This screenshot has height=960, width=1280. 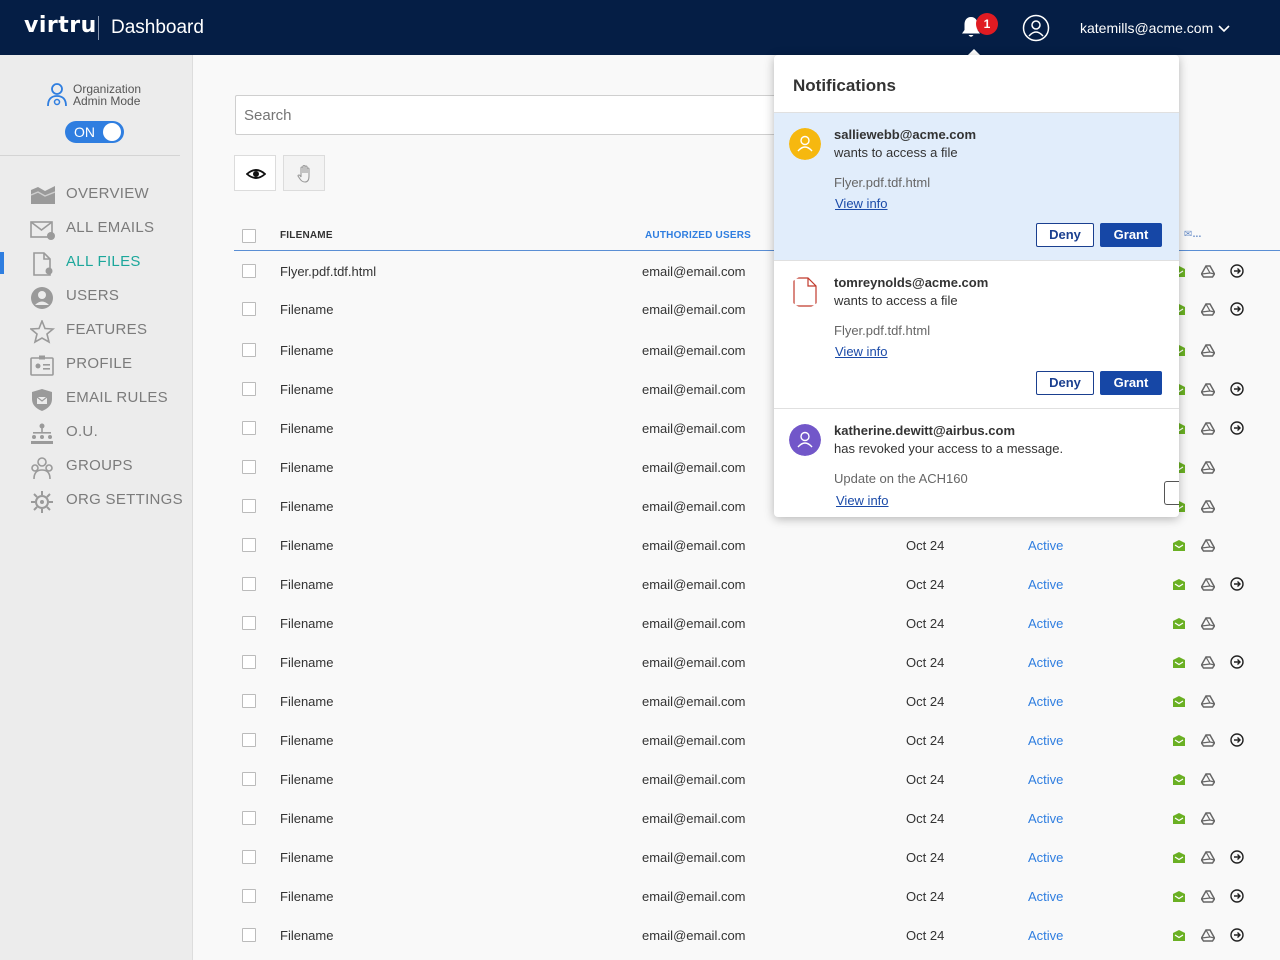 I want to click on chevron-down-icon, so click(x=1224, y=28).